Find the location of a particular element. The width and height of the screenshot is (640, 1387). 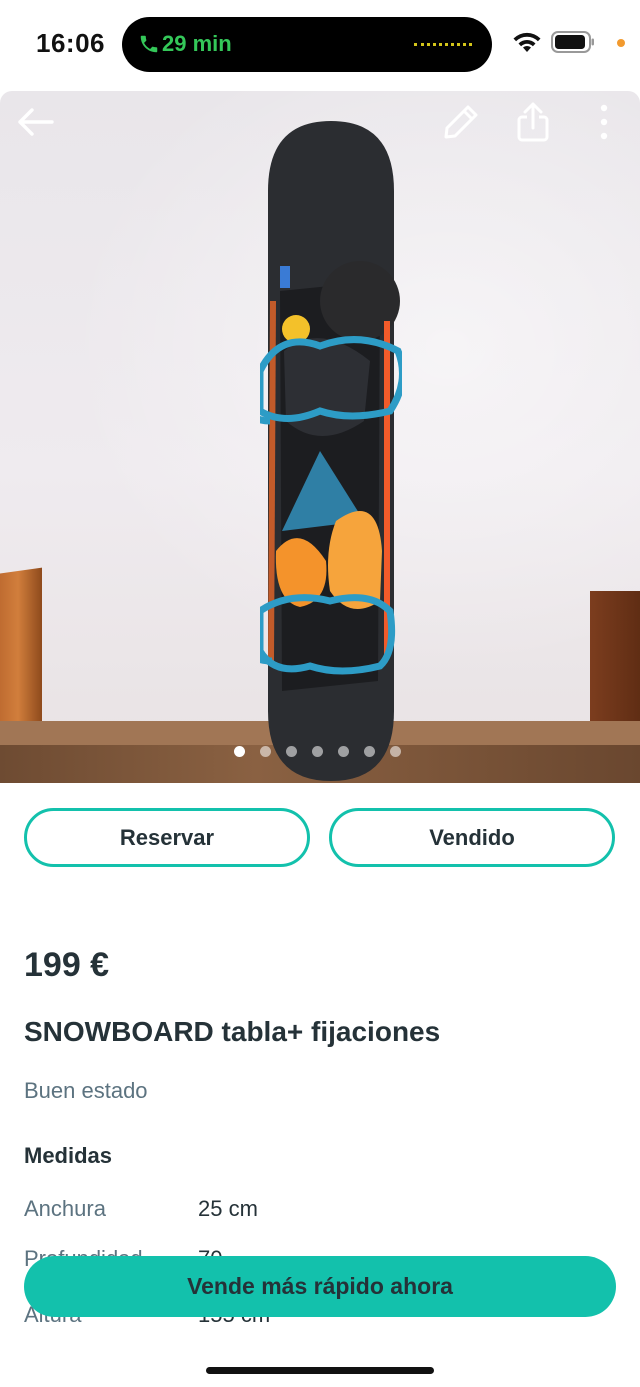

measure-value: 25 cm is located at coordinates (228, 1208).